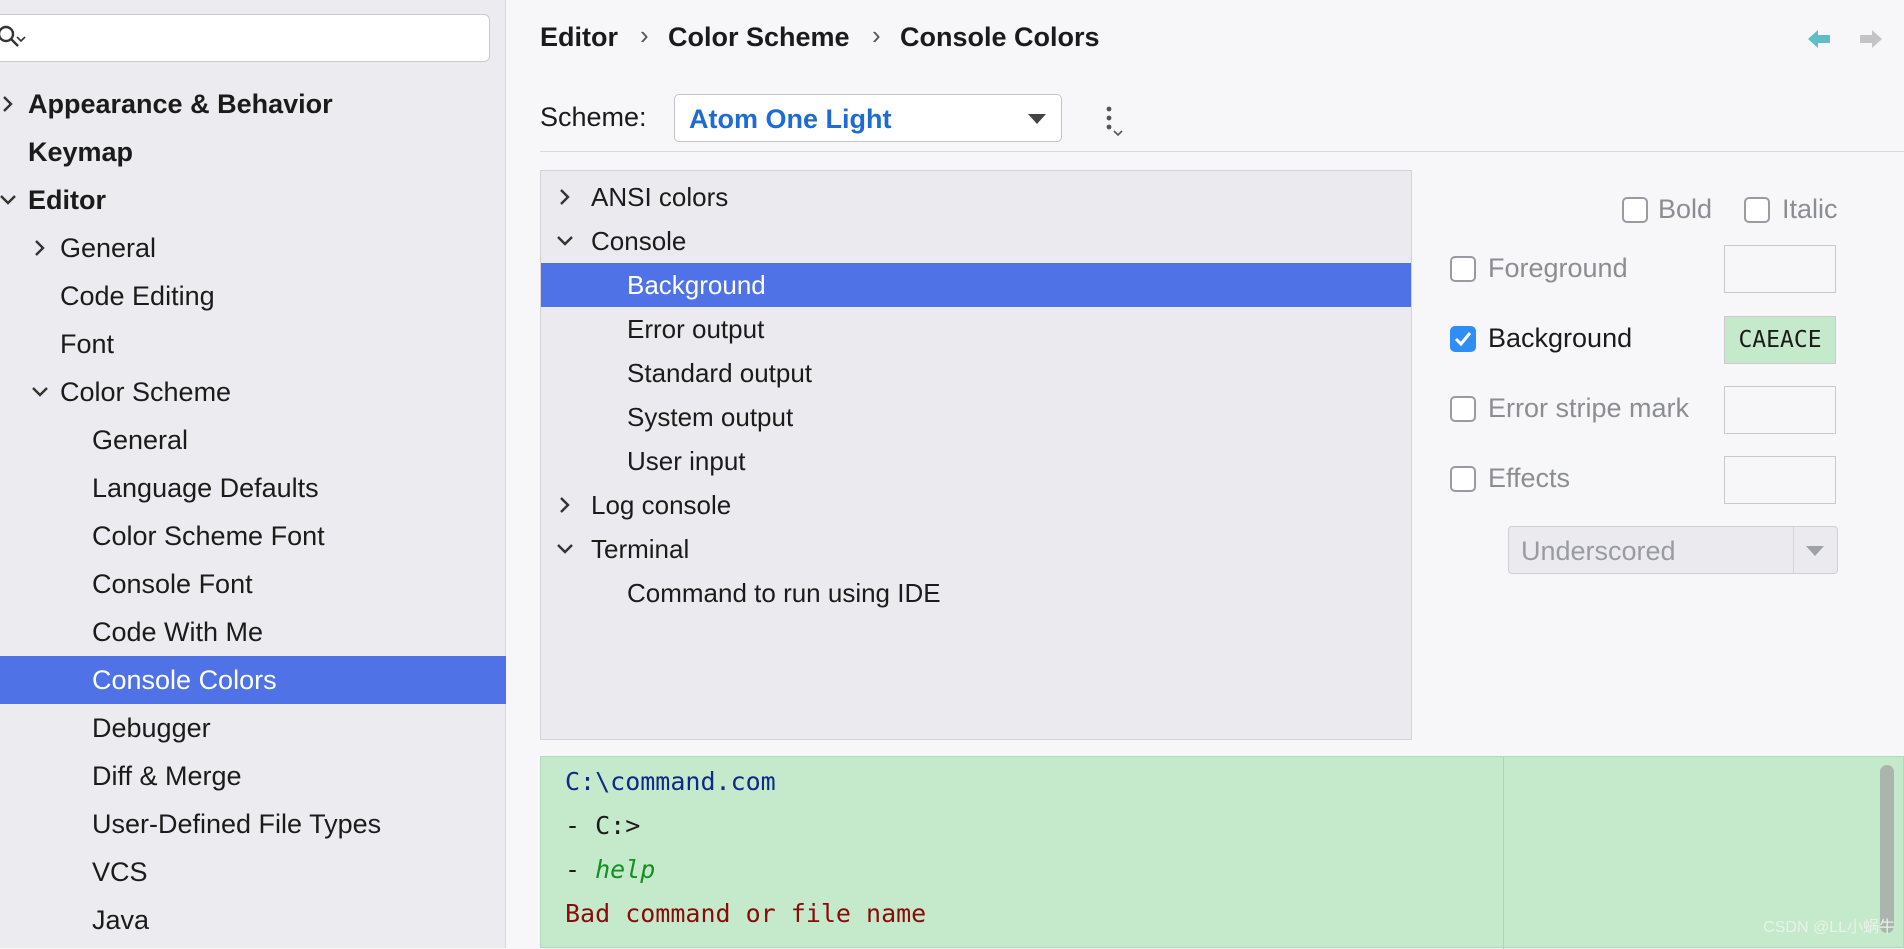 Image resolution: width=1904 pixels, height=949 pixels. Describe the element at coordinates (208, 535) in the screenshot. I see `sidebar-item-label: Color Scheme Font` at that location.